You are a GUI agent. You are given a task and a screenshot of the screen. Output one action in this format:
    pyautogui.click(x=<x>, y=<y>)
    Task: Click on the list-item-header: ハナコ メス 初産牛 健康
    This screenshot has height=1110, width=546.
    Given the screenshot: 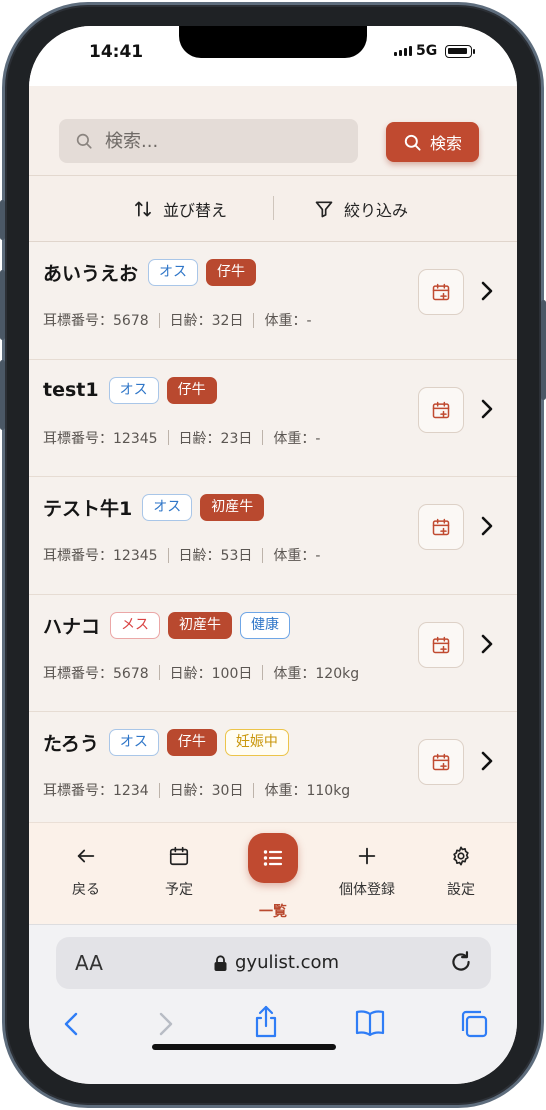 What is the action you would take?
    pyautogui.click(x=167, y=625)
    